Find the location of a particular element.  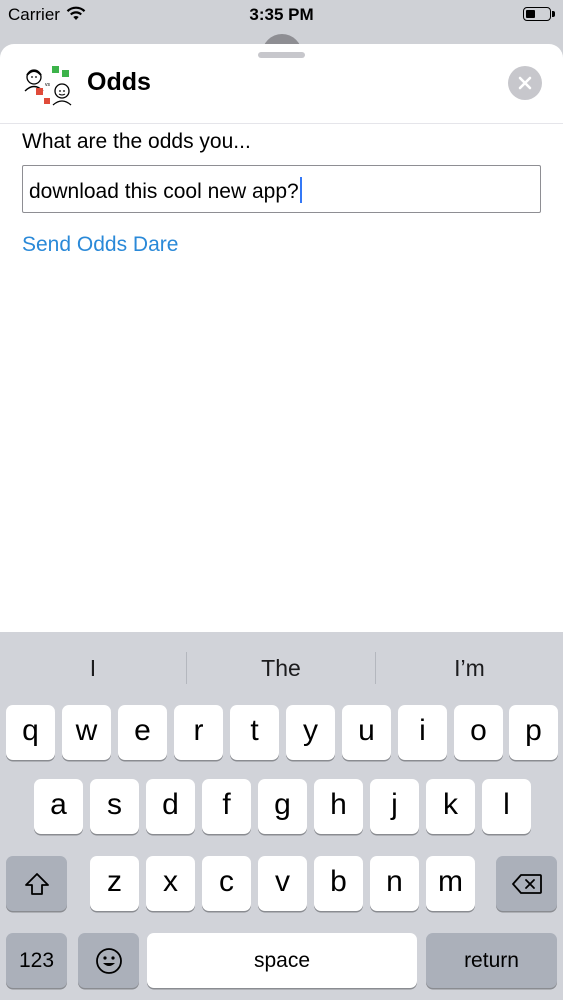

key-j: j is located at coordinates (394, 806).